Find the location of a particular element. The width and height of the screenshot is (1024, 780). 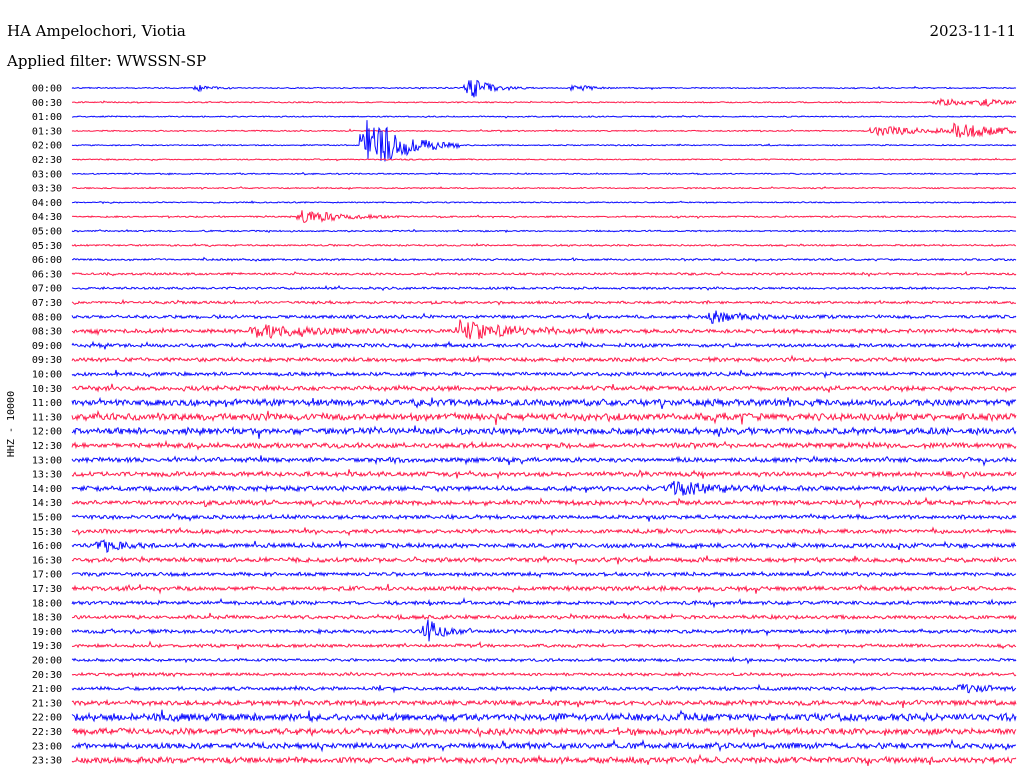

row-time-label: 06:30 is located at coordinates (47, 274).